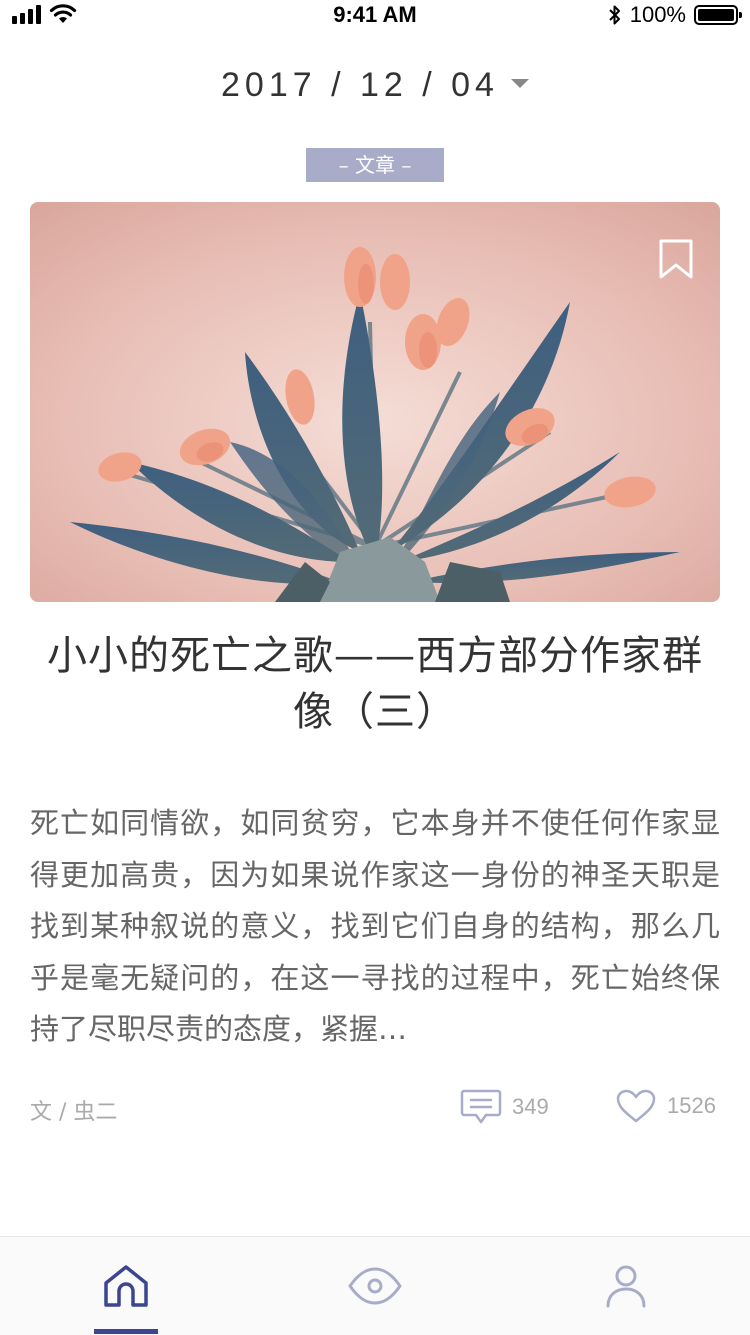 The image size is (750, 1335). I want to click on comment-icon, so click(481, 1106).